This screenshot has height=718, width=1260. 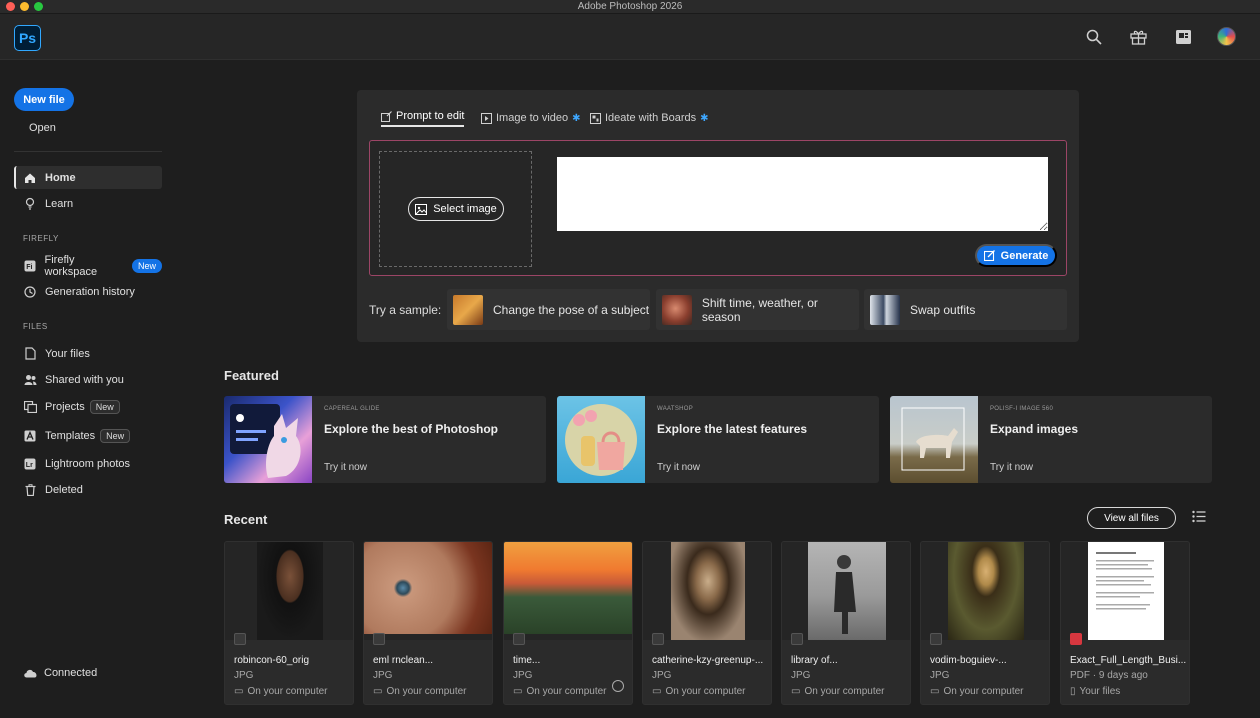 I want to click on window-title: Adobe Photoshop 2026, so click(x=630, y=6).